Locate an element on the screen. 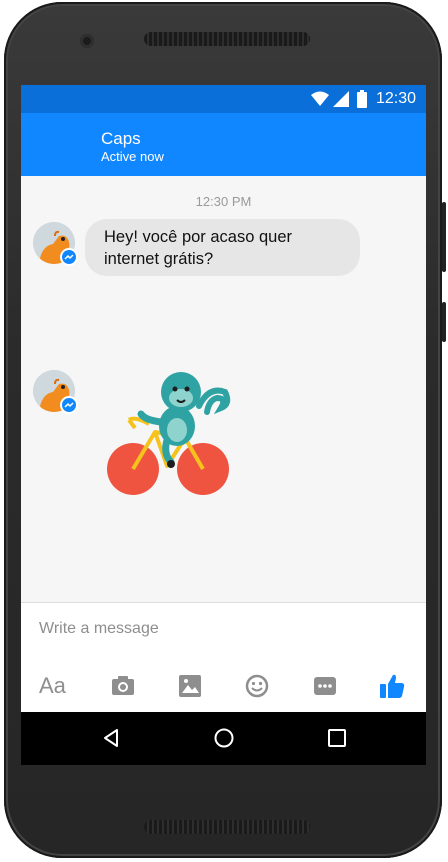  text-format-button: Aa is located at coordinates (54, 686).